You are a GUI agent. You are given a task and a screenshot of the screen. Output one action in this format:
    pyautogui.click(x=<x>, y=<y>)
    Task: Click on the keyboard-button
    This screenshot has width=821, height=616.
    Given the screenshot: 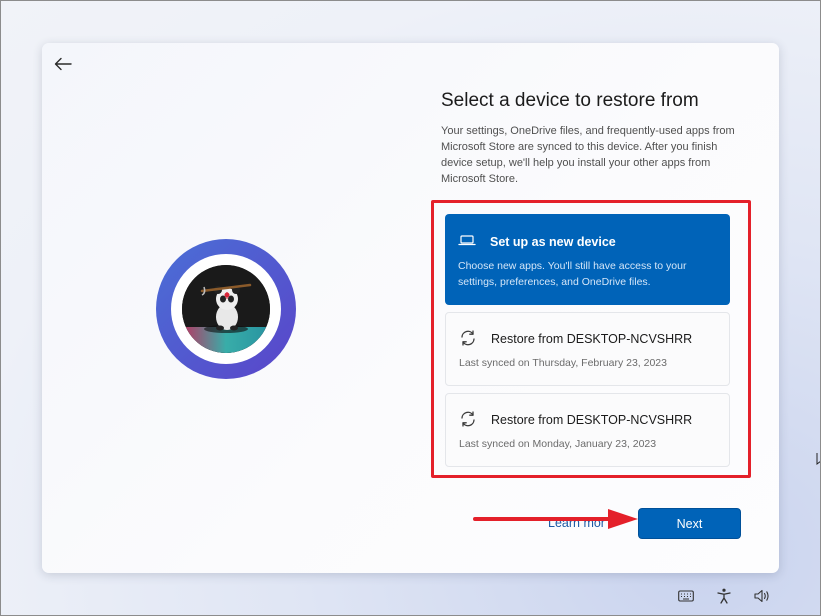 What is the action you would take?
    pyautogui.click(x=686, y=596)
    